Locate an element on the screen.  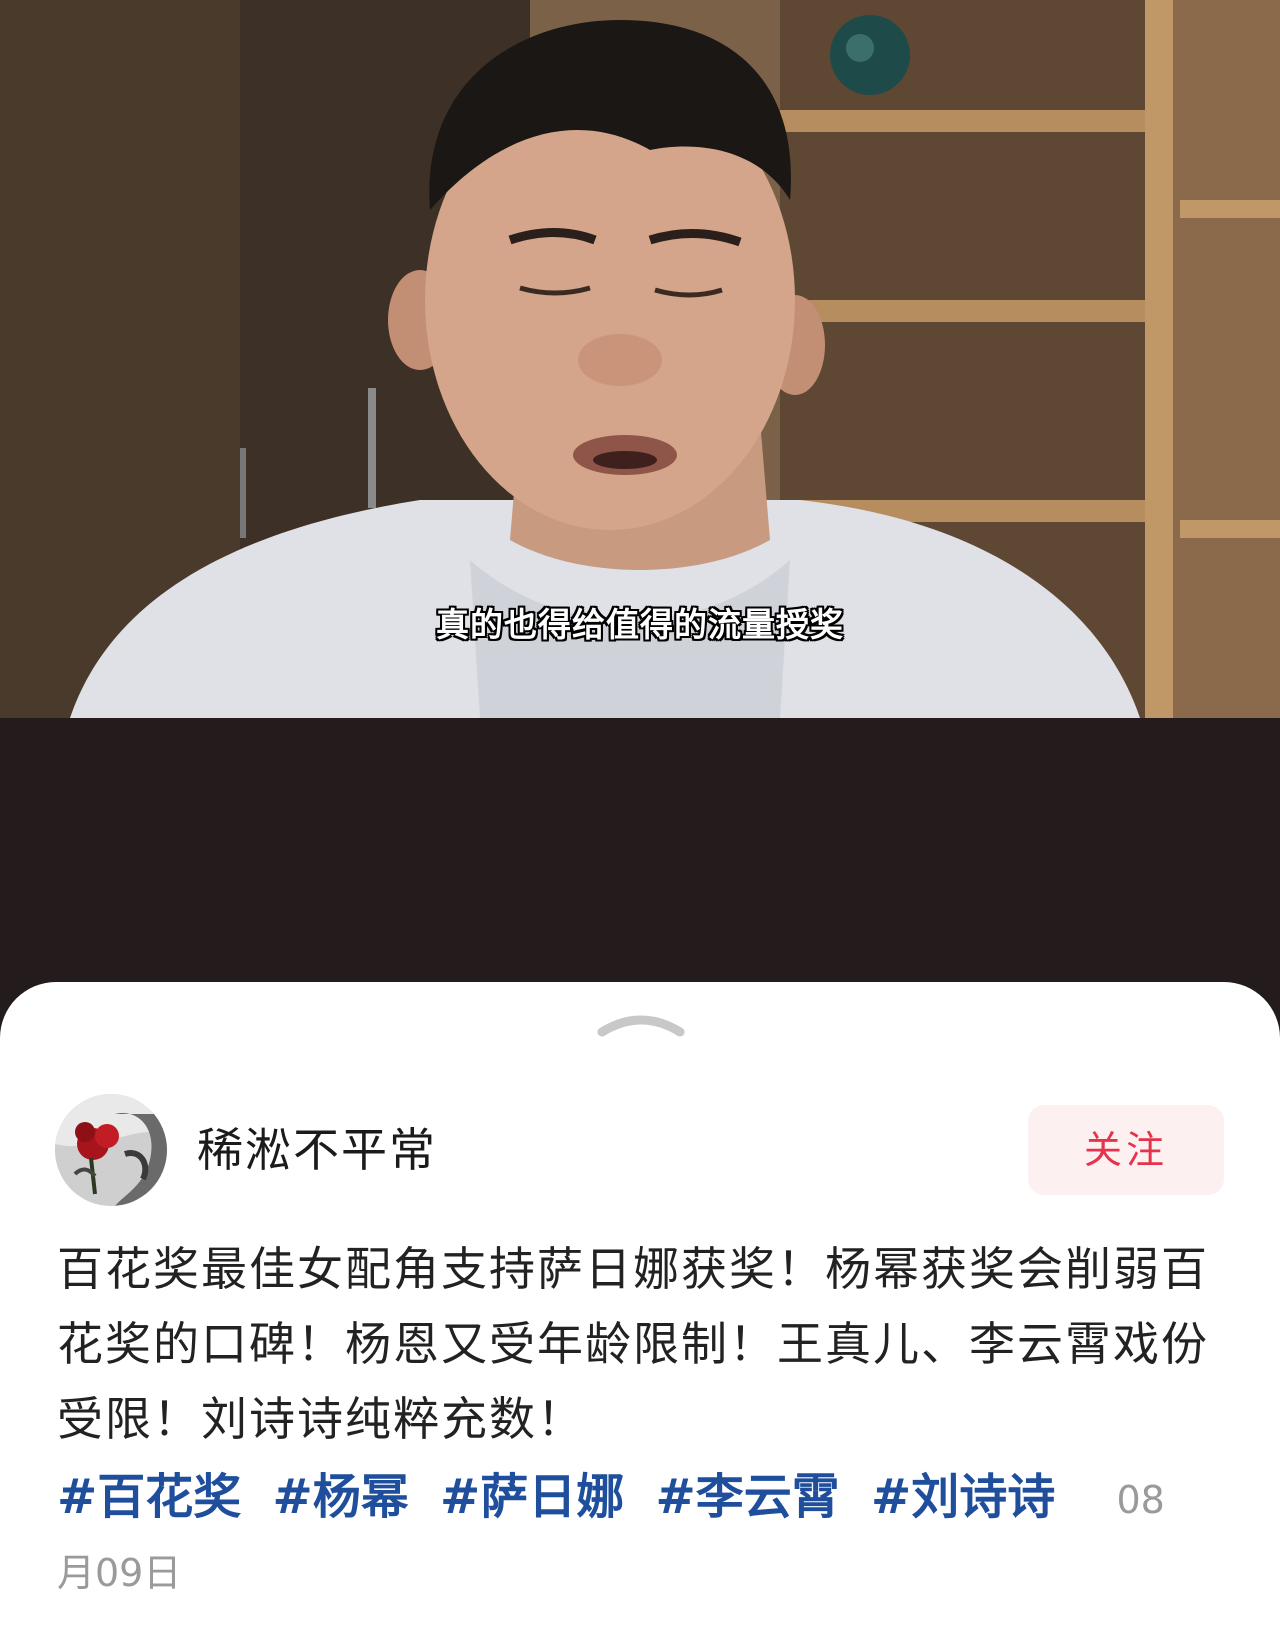
hashtag-link: #李云霄 is located at coordinates (748, 1497).